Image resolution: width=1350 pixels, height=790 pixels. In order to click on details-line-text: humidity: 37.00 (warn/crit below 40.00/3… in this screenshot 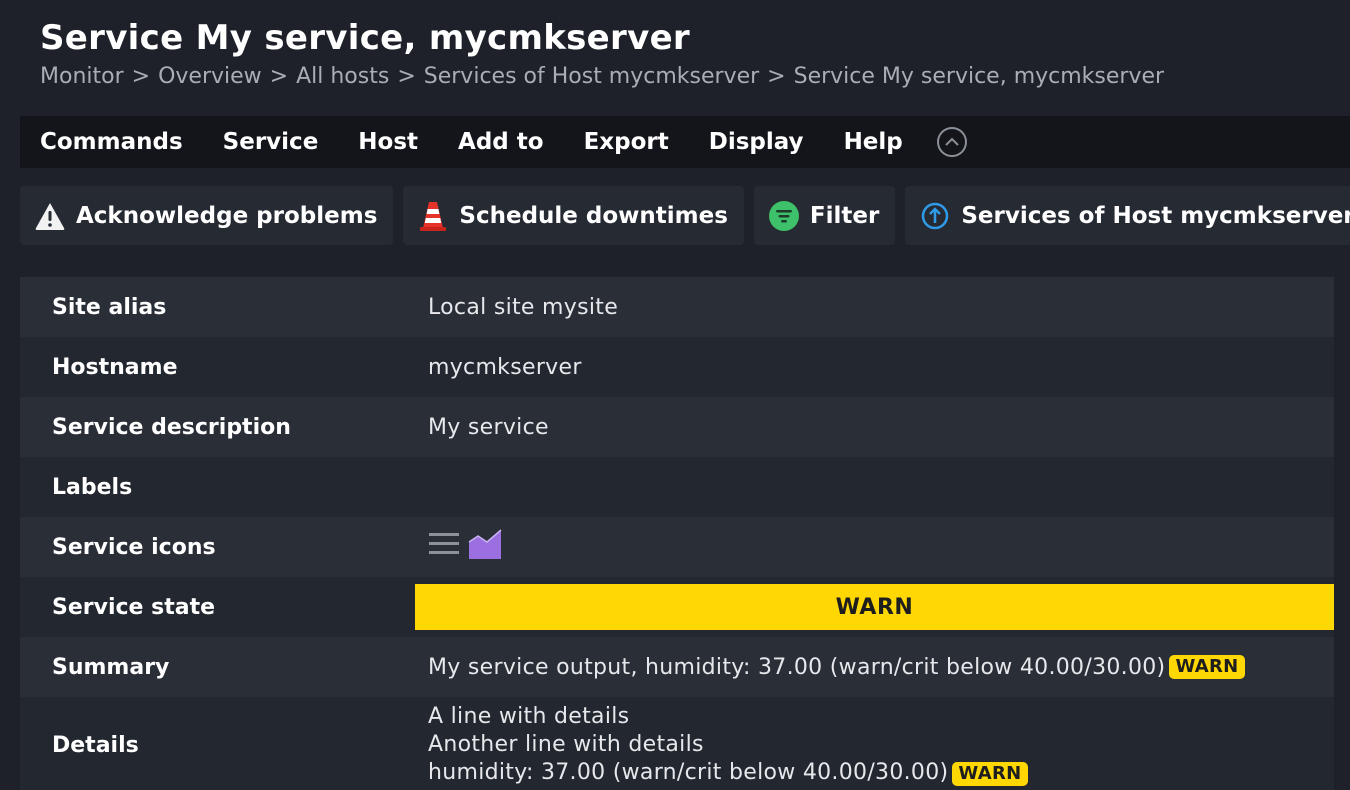, I will do `click(688, 772)`.